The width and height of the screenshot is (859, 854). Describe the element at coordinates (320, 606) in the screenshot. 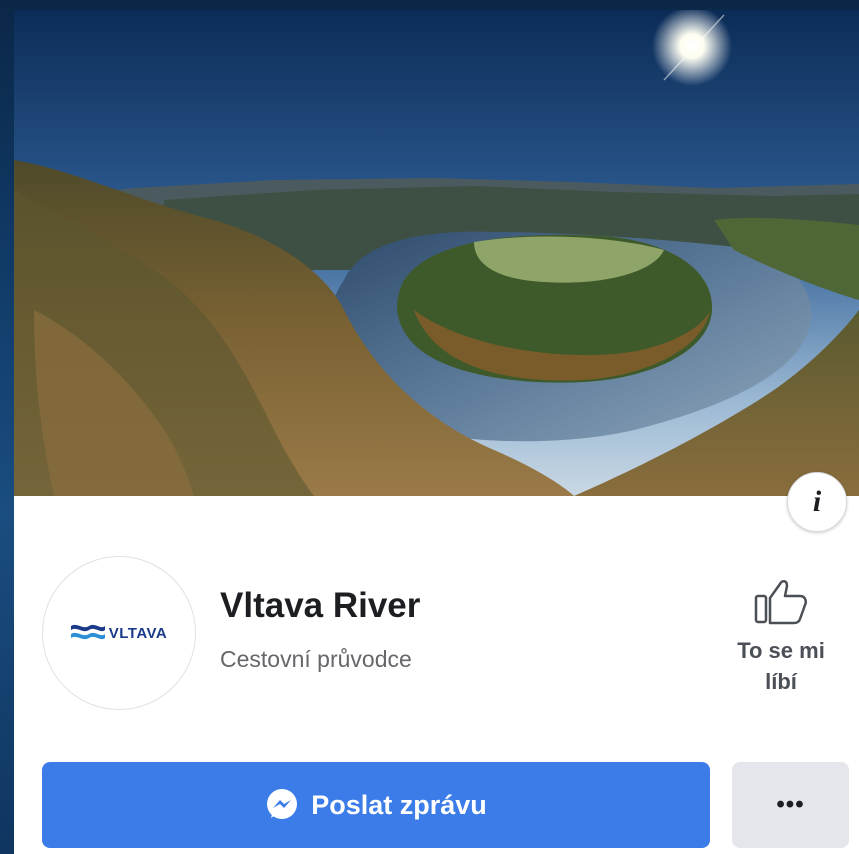

I see `page-title: Vltava River` at that location.